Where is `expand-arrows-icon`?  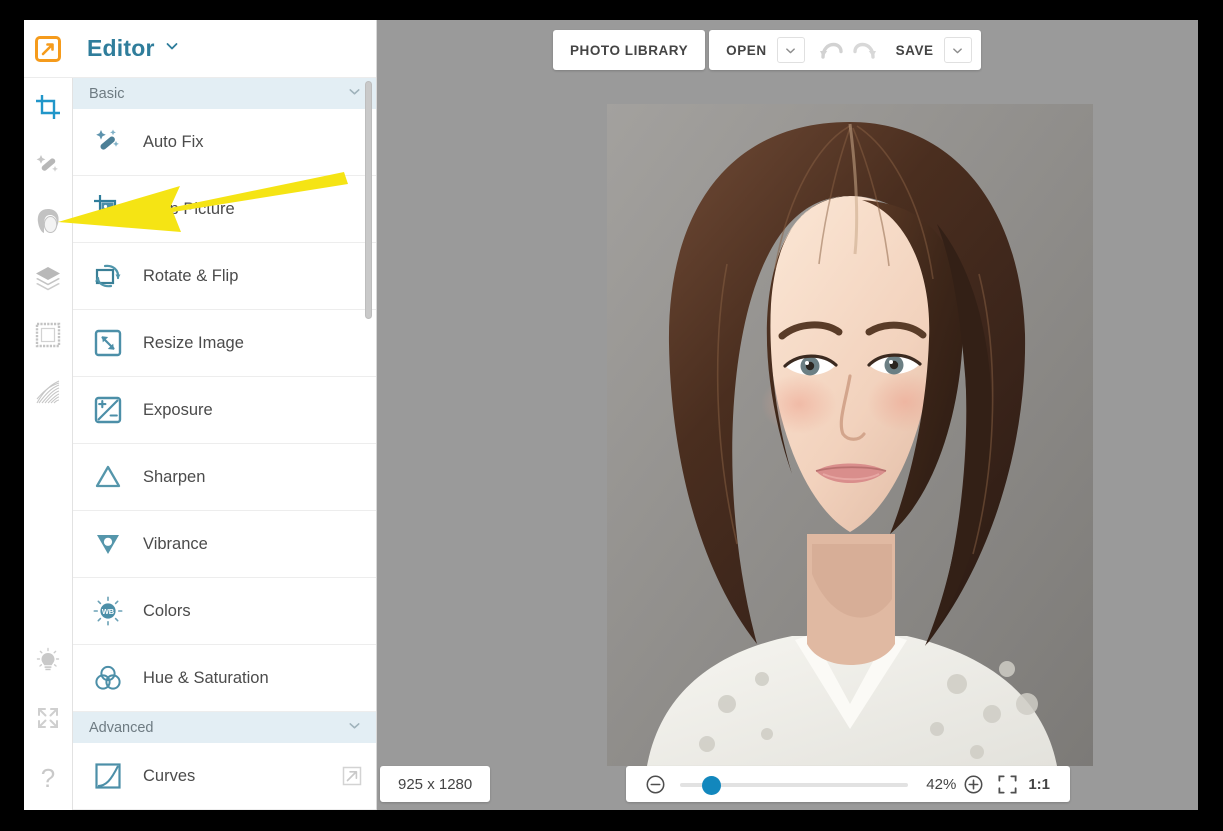 expand-arrows-icon is located at coordinates (48, 717).